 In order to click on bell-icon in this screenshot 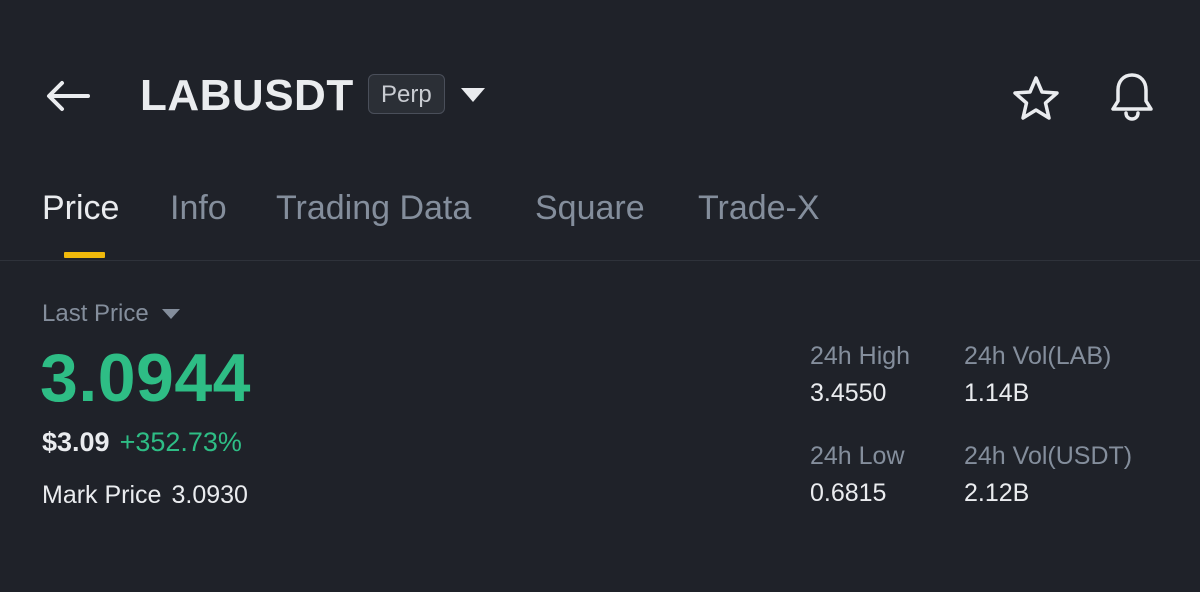, I will do `click(1132, 97)`.